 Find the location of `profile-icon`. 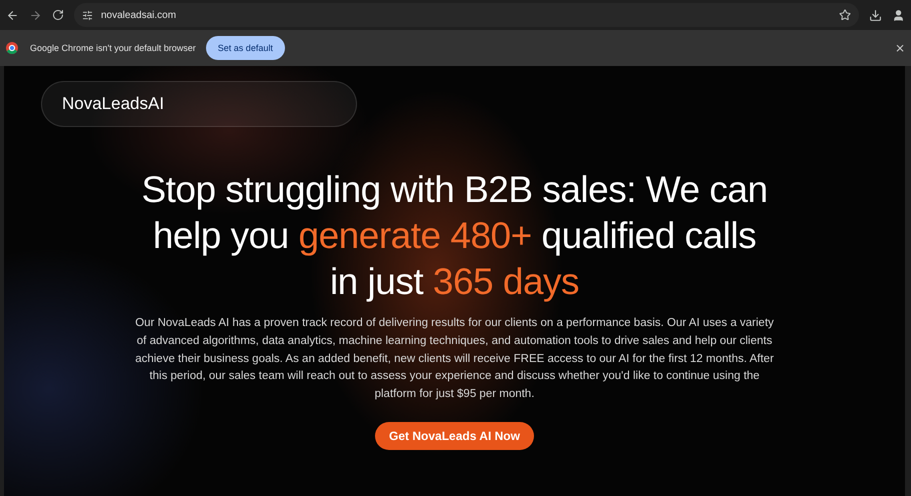

profile-icon is located at coordinates (898, 15).